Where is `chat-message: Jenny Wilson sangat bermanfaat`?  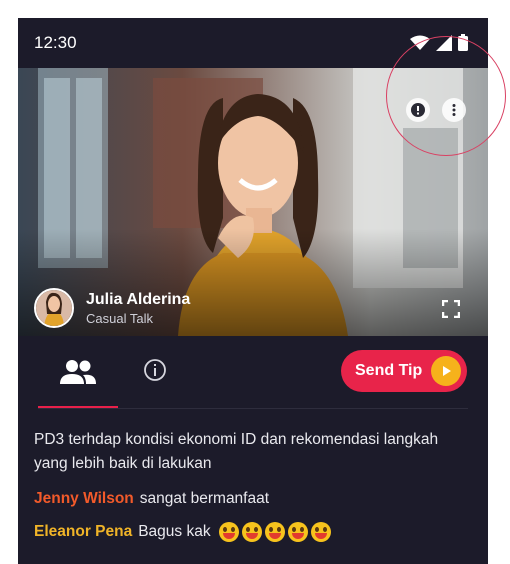
chat-message: Jenny Wilson sangat bermanfaat is located at coordinates (254, 499).